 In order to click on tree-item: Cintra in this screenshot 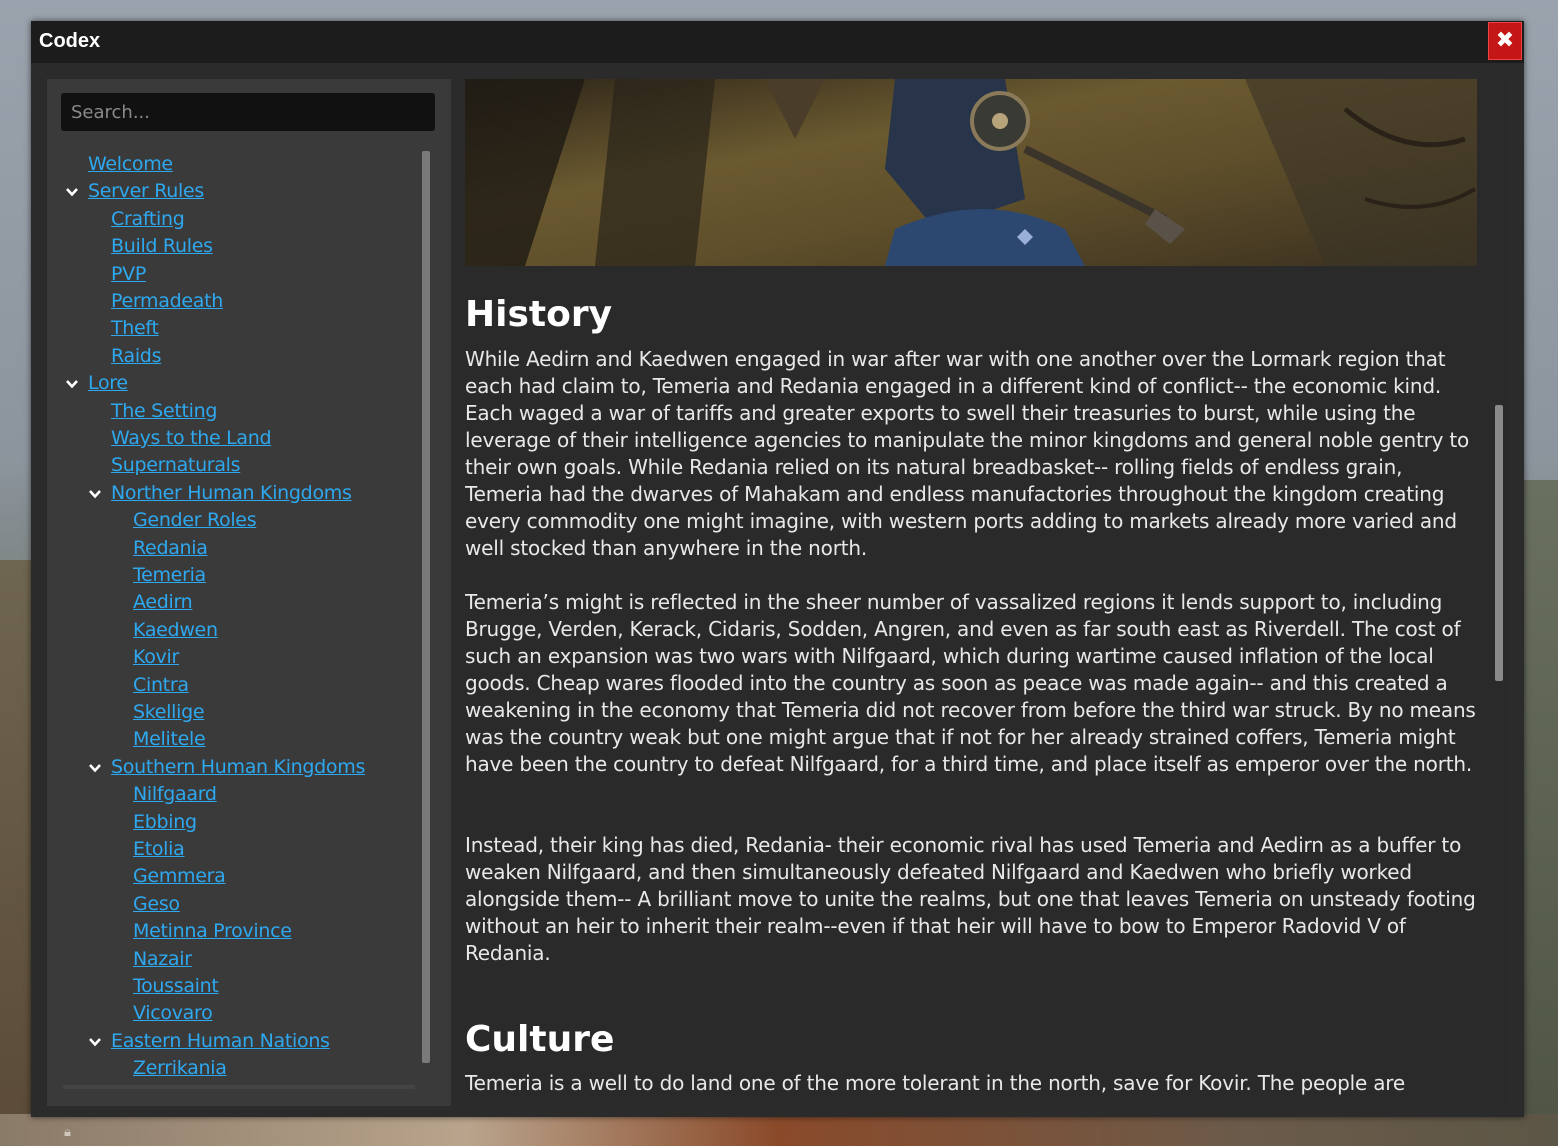, I will do `click(161, 685)`.